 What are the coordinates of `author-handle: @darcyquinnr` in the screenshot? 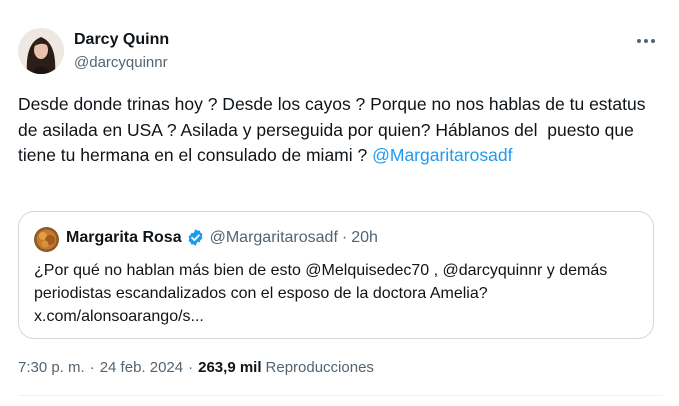 It's located at (121, 62).